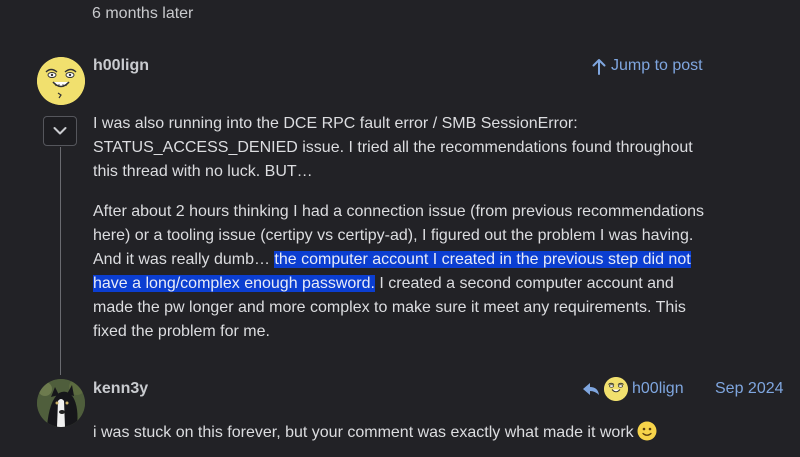 The image size is (800, 457). Describe the element at coordinates (120, 389) in the screenshot. I see `post-username: kenn3y` at that location.